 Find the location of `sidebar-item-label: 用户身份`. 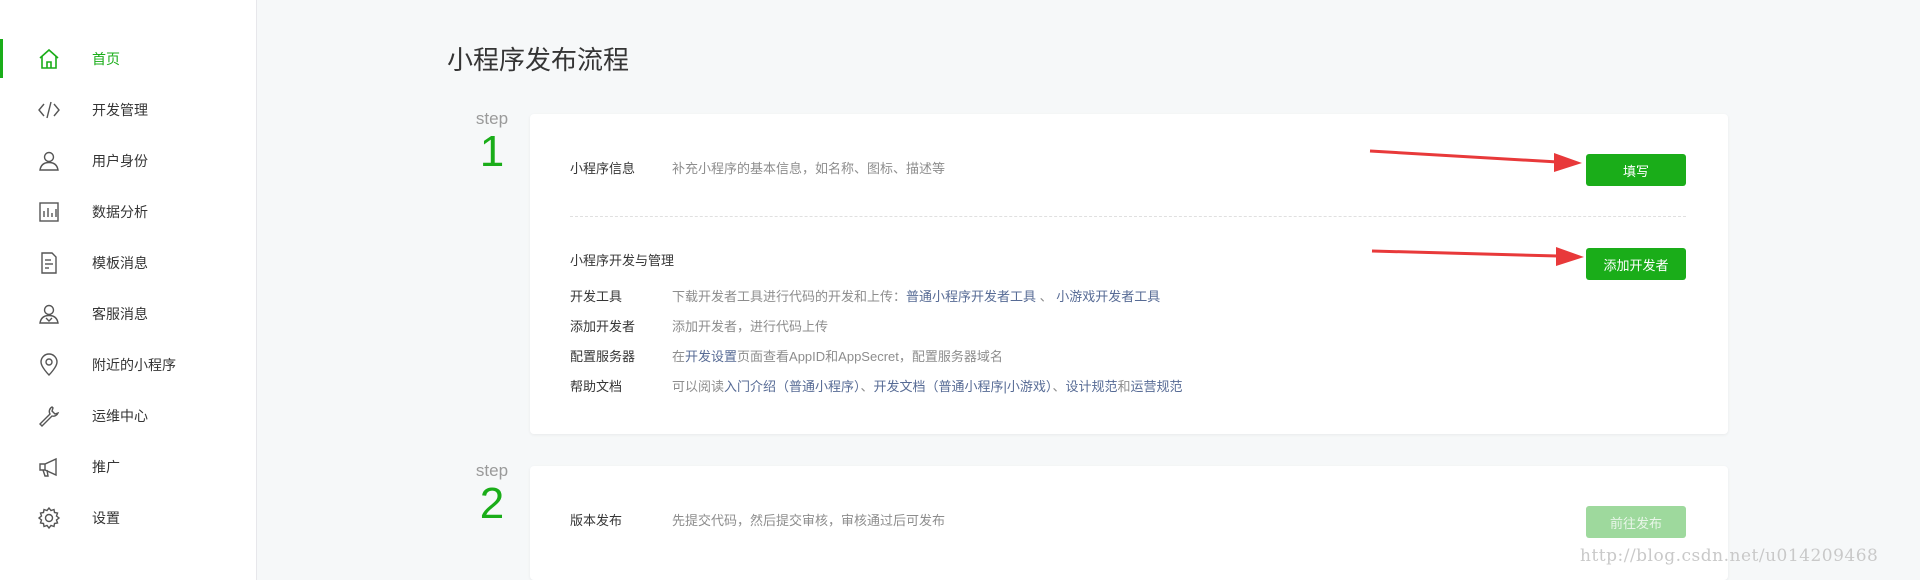

sidebar-item-label: 用户身份 is located at coordinates (120, 160).